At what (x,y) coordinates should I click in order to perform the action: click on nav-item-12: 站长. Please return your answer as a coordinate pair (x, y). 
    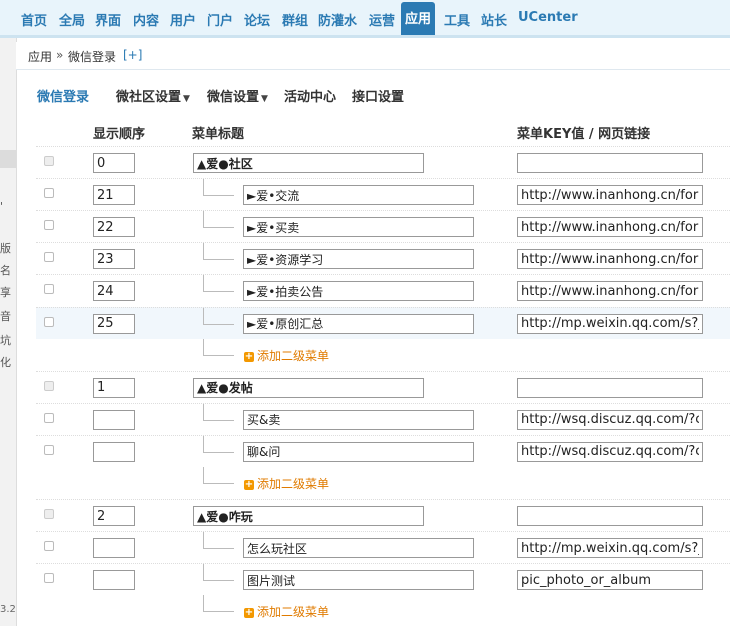
    Looking at the image, I should click on (494, 19).